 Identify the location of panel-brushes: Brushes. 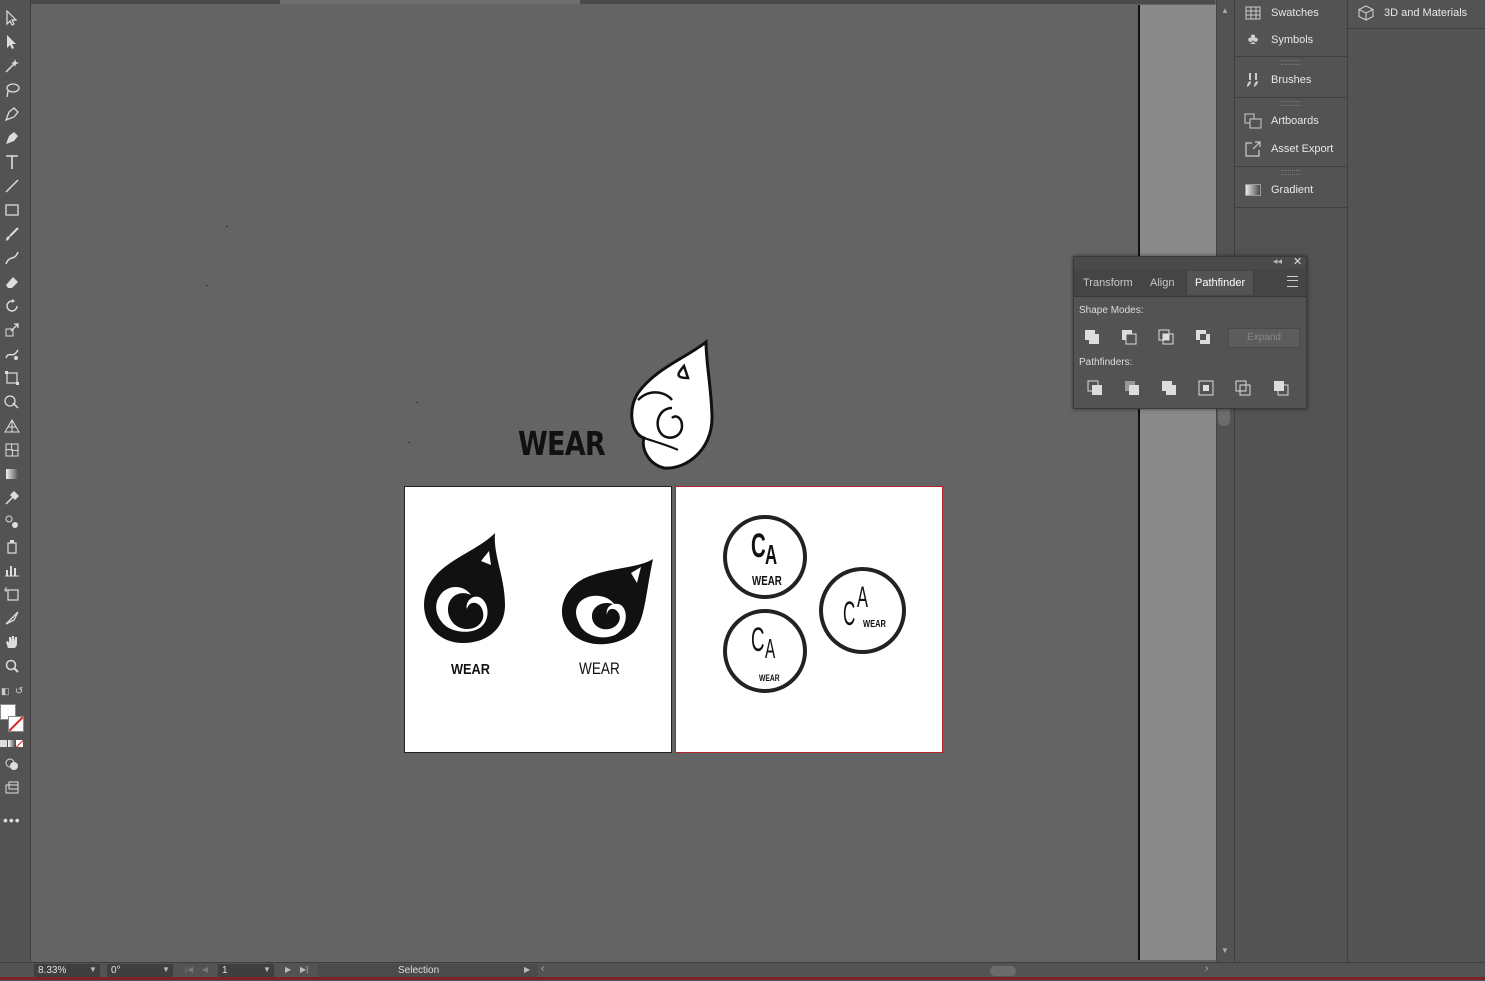
(1291, 80).